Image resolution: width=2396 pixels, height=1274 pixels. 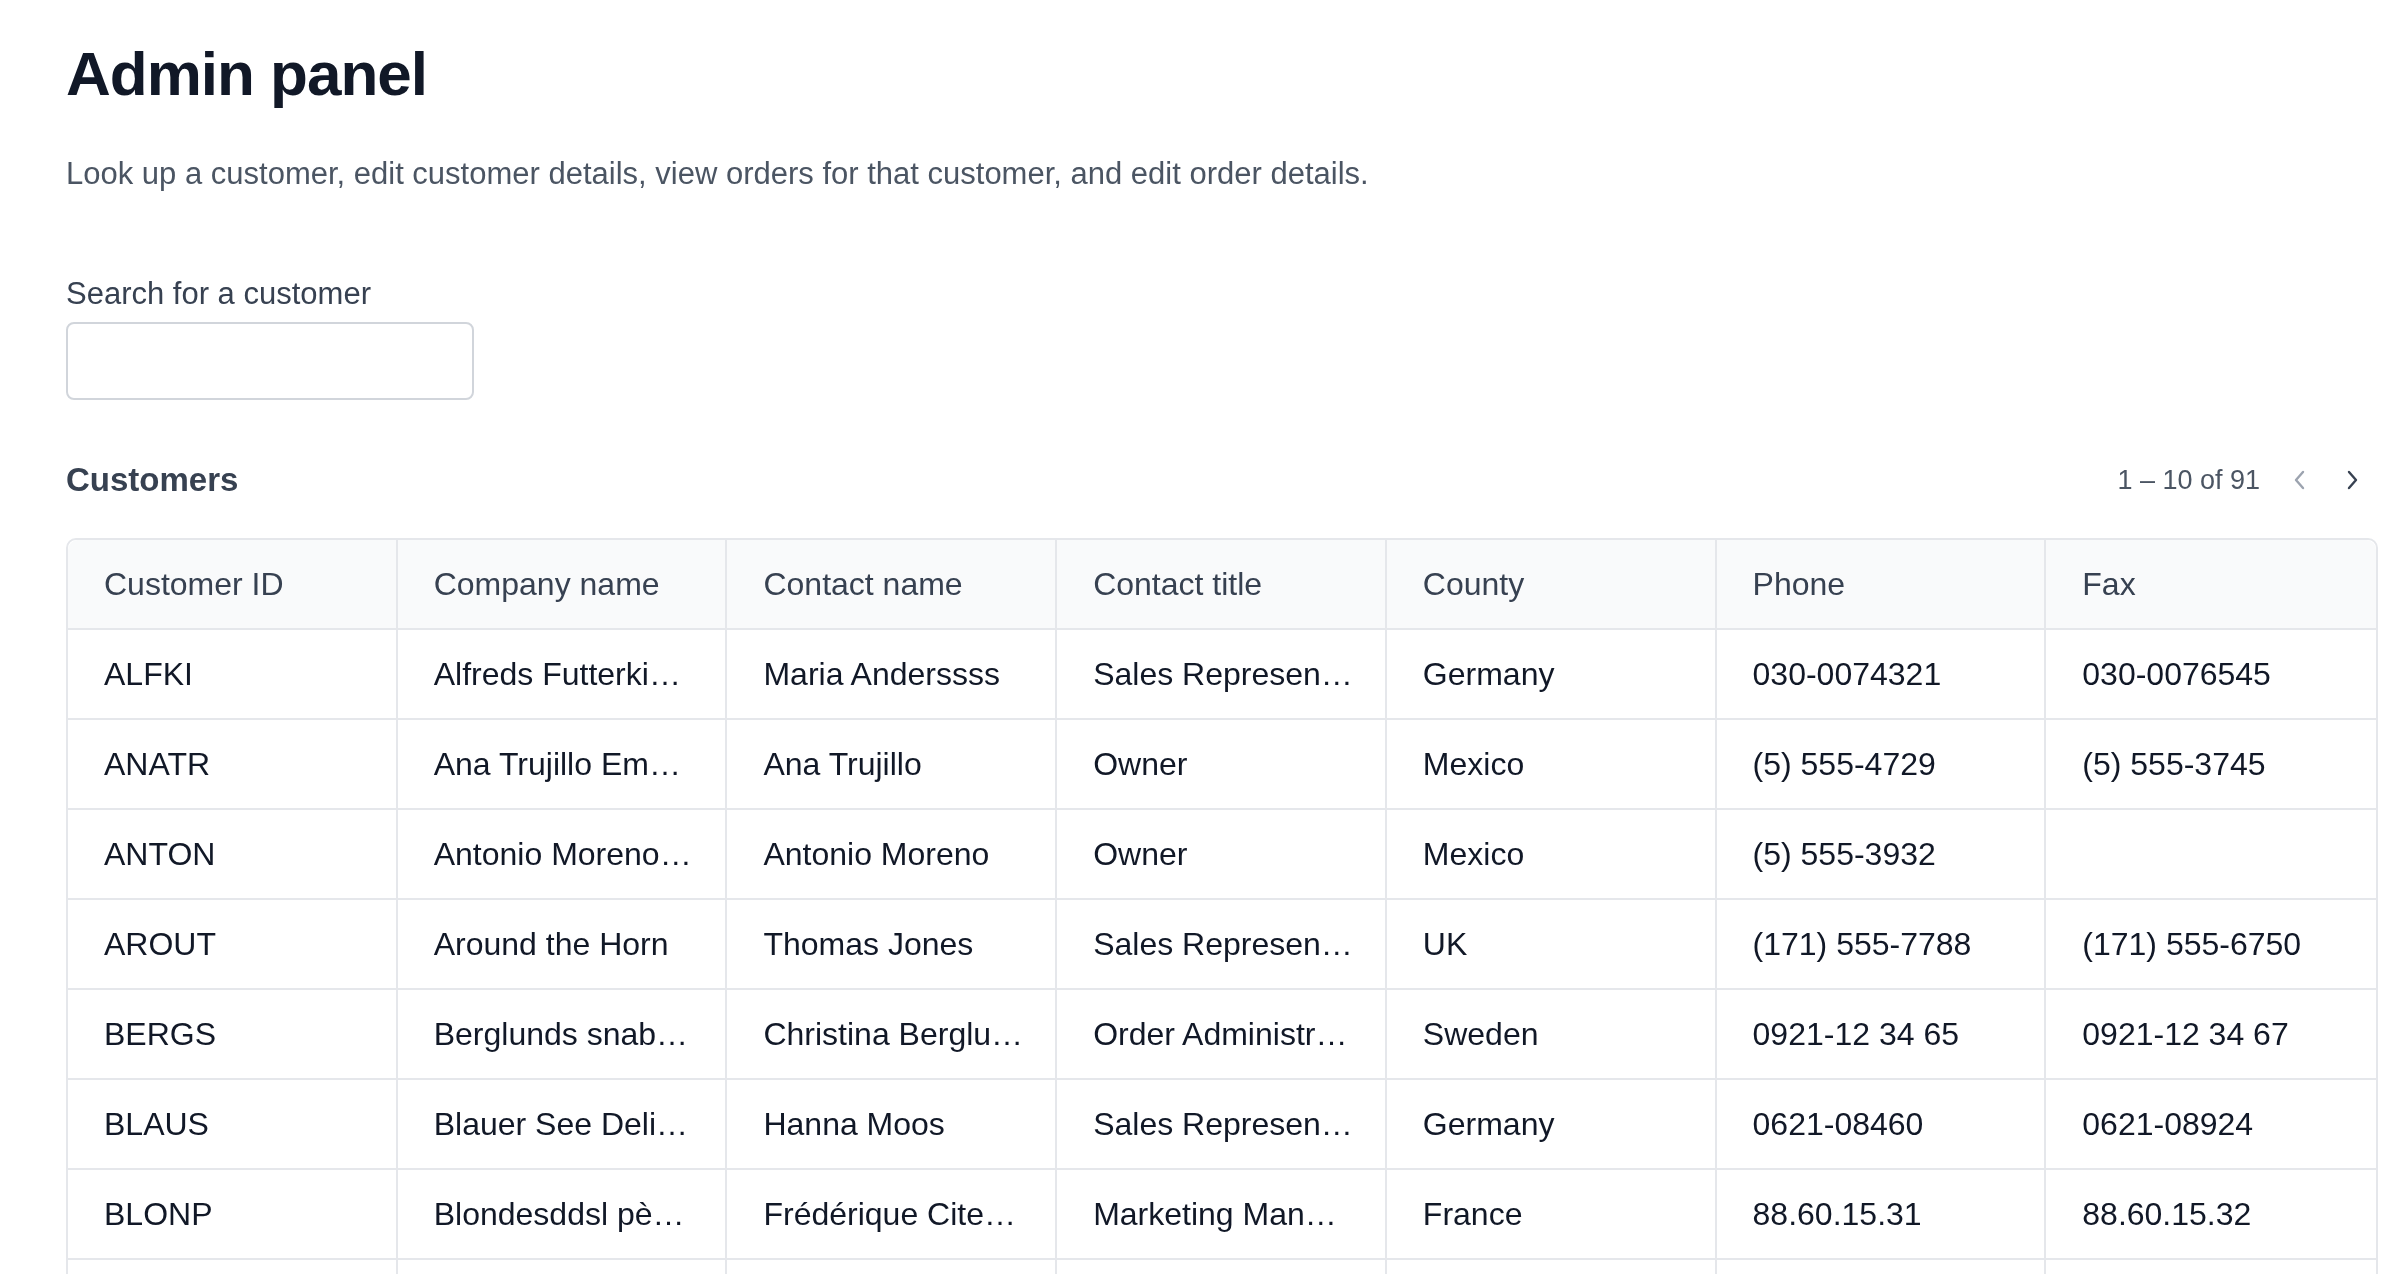 What do you see at coordinates (842, 764) in the screenshot?
I see `table-cell: Ana Trujillo` at bounding box center [842, 764].